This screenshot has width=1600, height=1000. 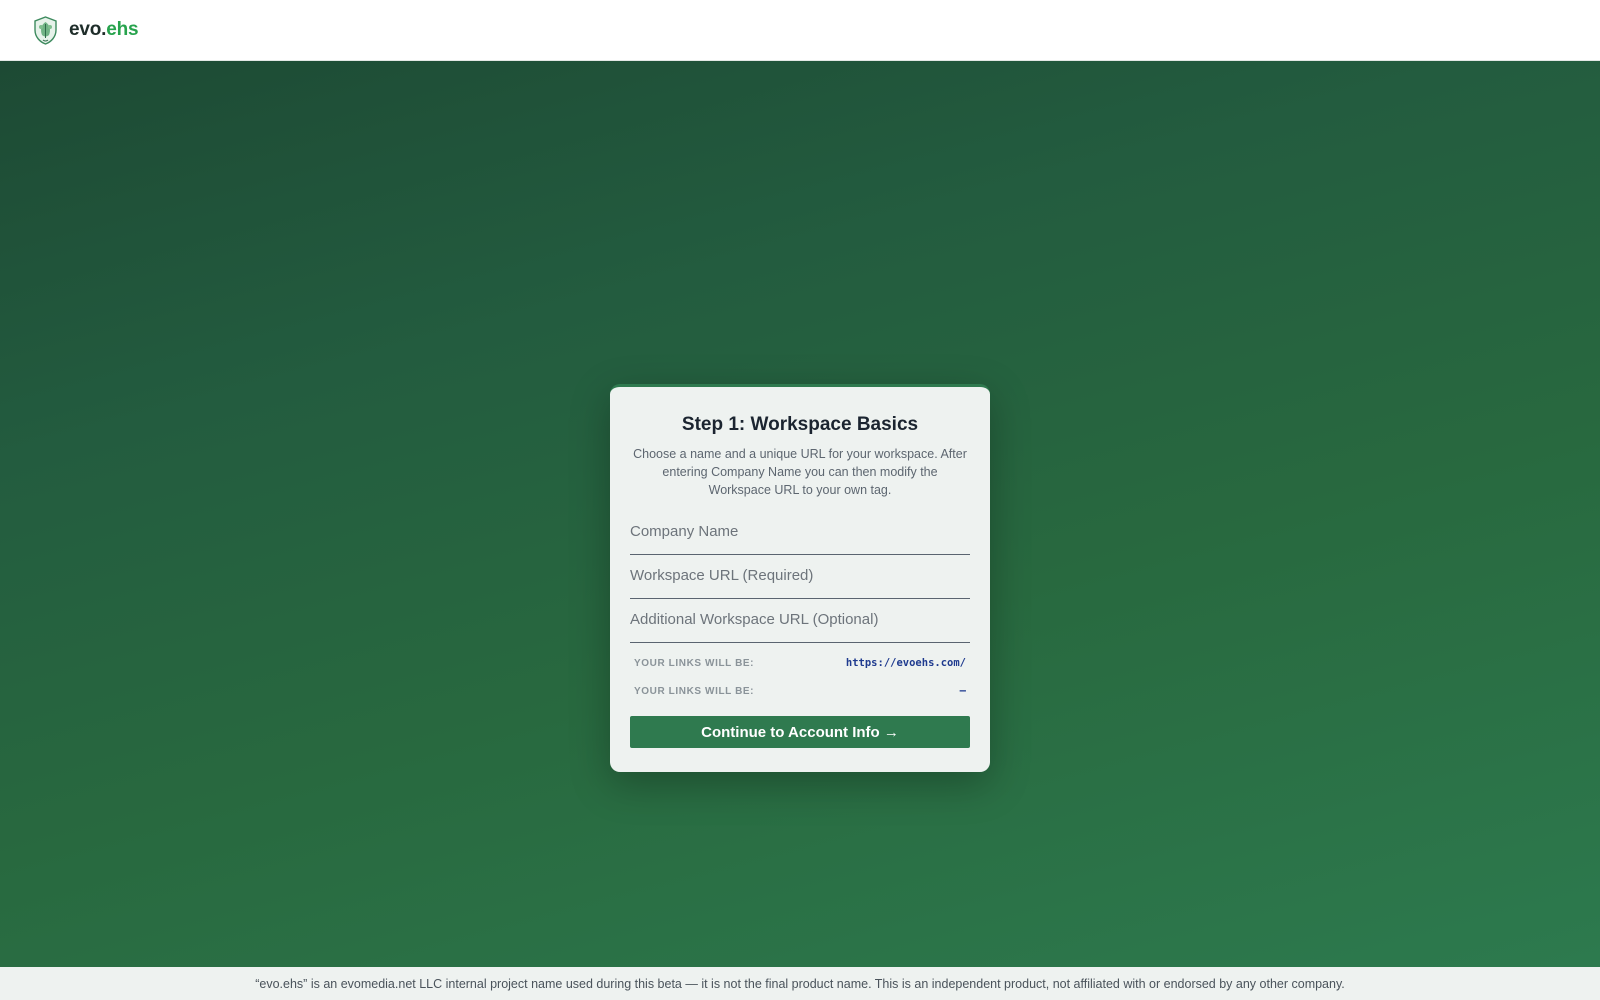 What do you see at coordinates (85, 29) in the screenshot?
I see `brand-part-evo: evo` at bounding box center [85, 29].